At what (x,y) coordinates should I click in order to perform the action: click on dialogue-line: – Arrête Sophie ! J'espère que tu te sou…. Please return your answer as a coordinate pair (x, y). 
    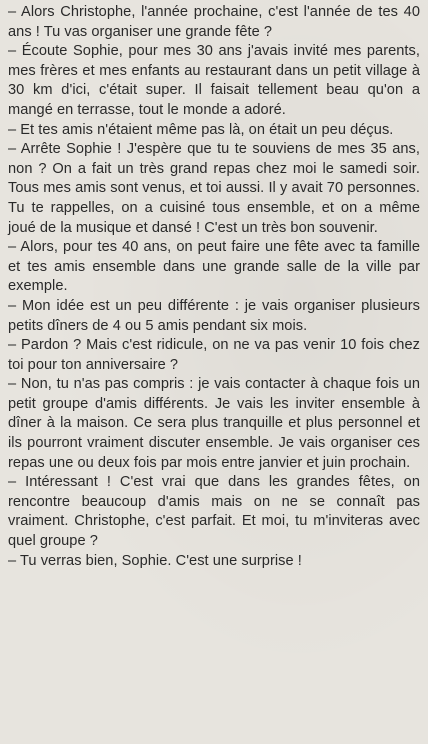
    Looking at the image, I should click on (214, 188).